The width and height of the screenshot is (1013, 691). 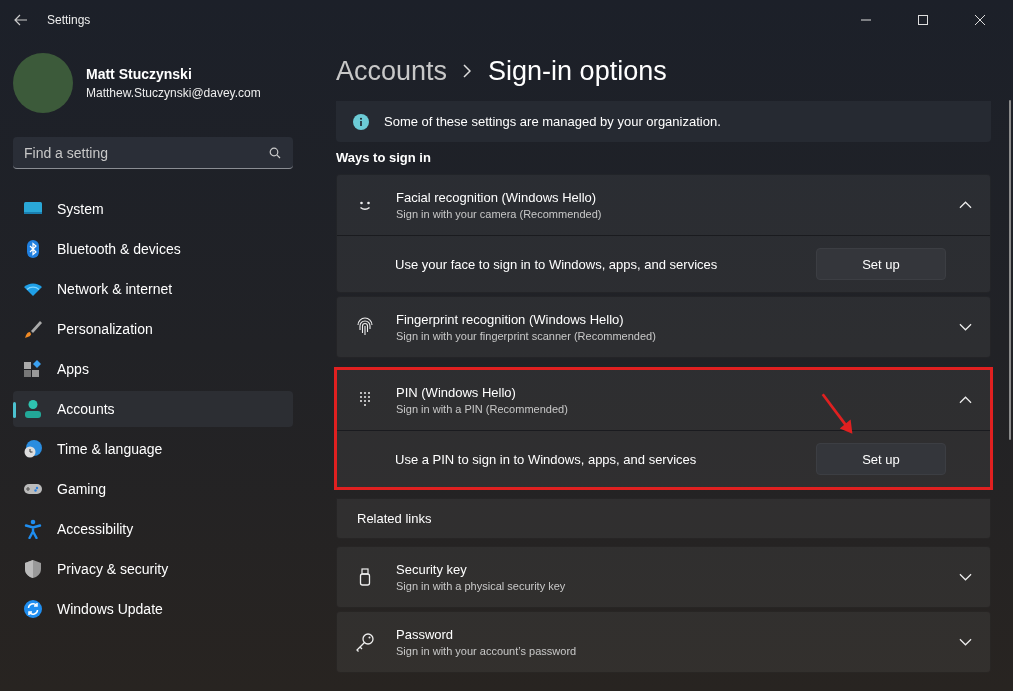 I want to click on accessibility-icon, so click(x=33, y=529).